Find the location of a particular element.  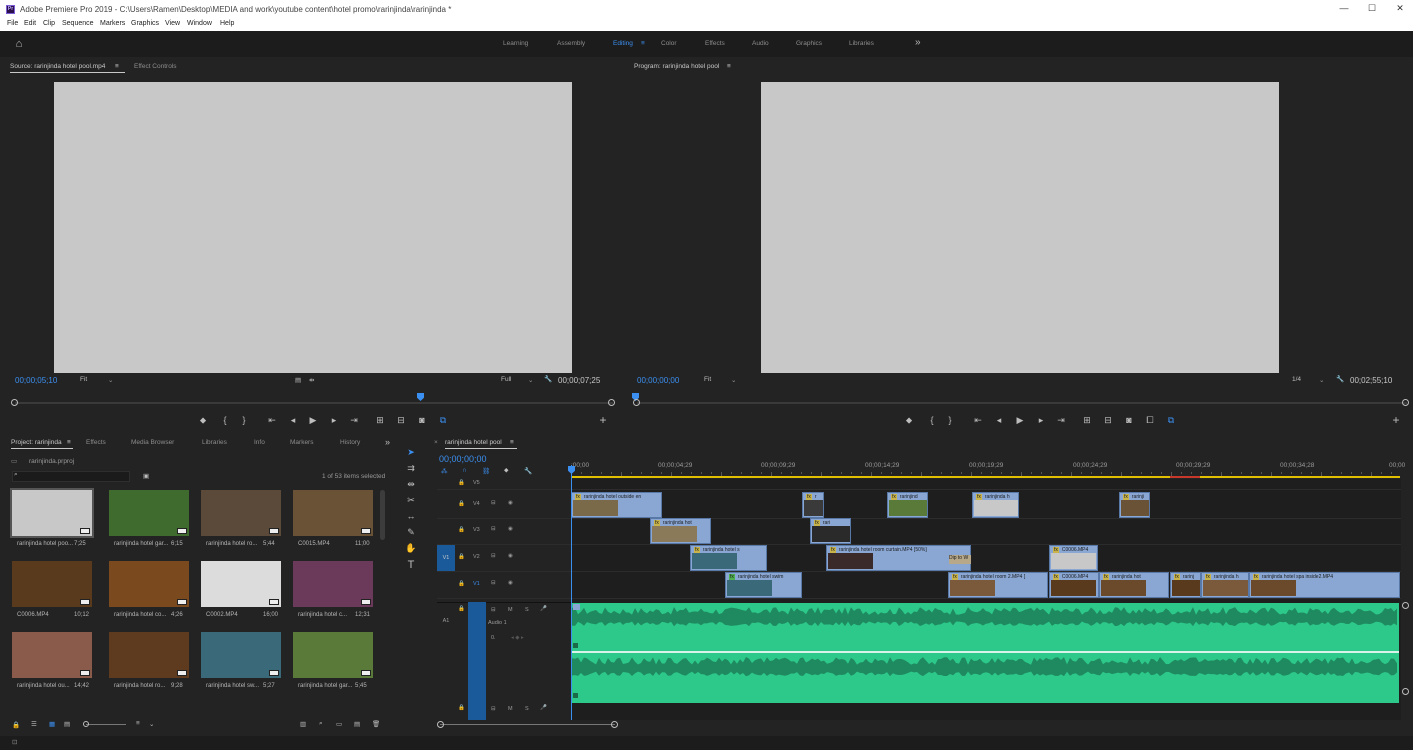

menu-edit: Edit is located at coordinates (30, 23).